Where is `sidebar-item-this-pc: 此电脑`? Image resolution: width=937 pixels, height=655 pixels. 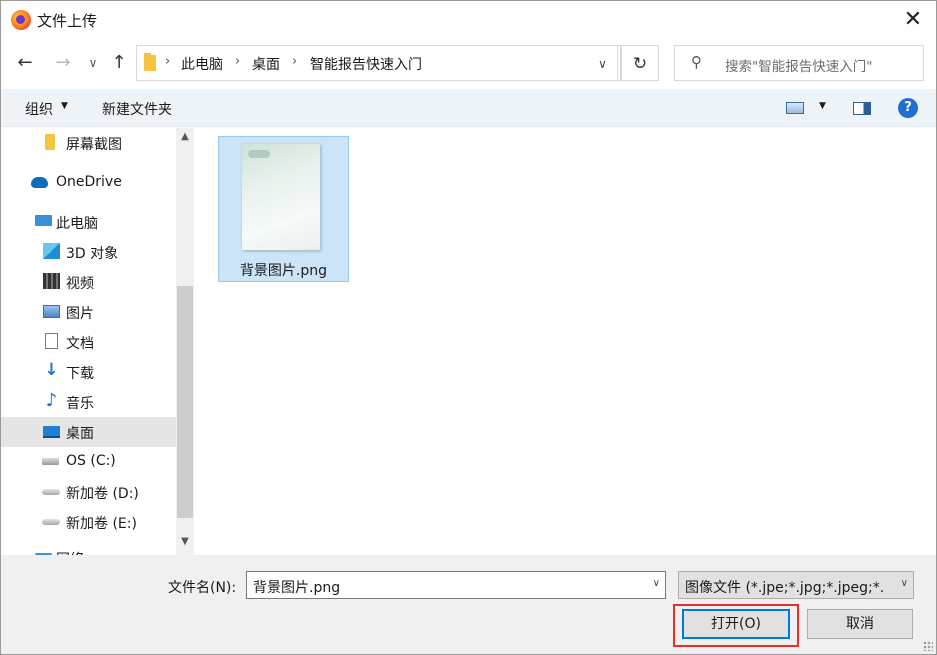 sidebar-item-this-pc: 此电脑 is located at coordinates (88, 222).